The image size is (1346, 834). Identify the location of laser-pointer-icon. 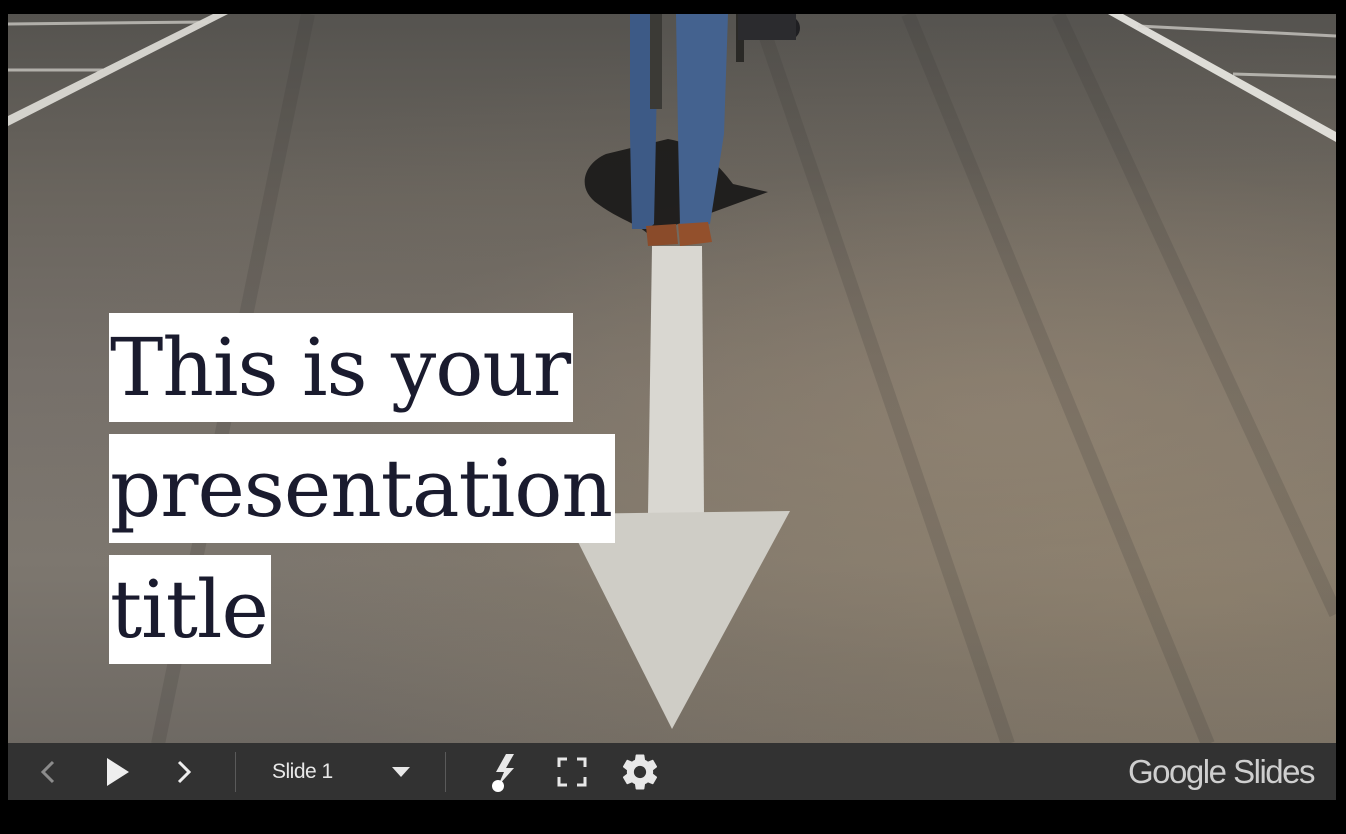
(503, 772).